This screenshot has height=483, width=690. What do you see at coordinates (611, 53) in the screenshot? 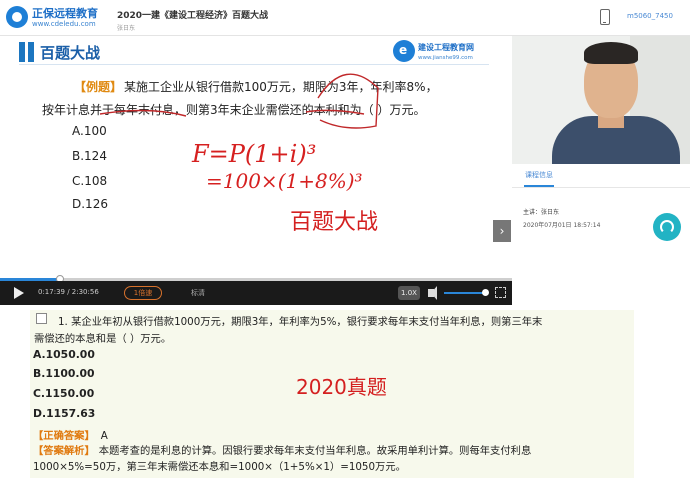
I see `camera-teacher-hair` at bounding box center [611, 53].